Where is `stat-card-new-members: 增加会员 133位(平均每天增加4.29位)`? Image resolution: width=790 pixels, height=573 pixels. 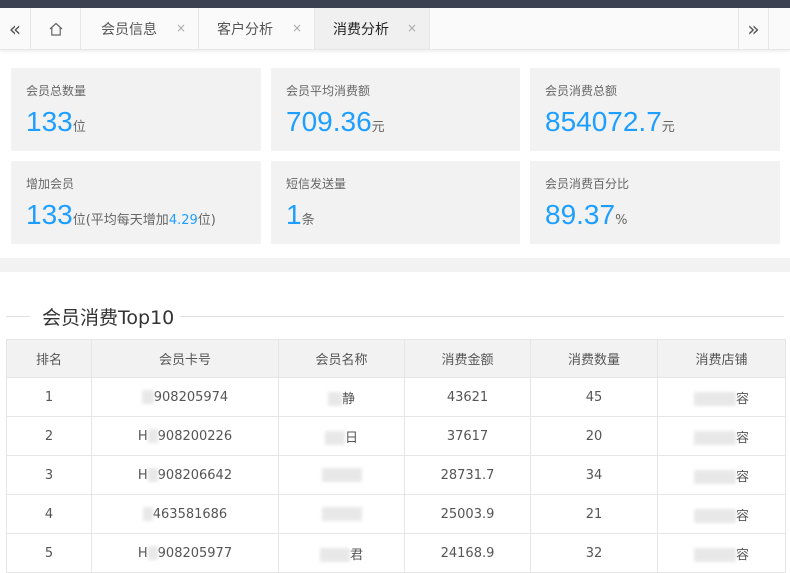 stat-card-new-members: 增加会员 133位(平均每天增加4.29位) is located at coordinates (136, 202).